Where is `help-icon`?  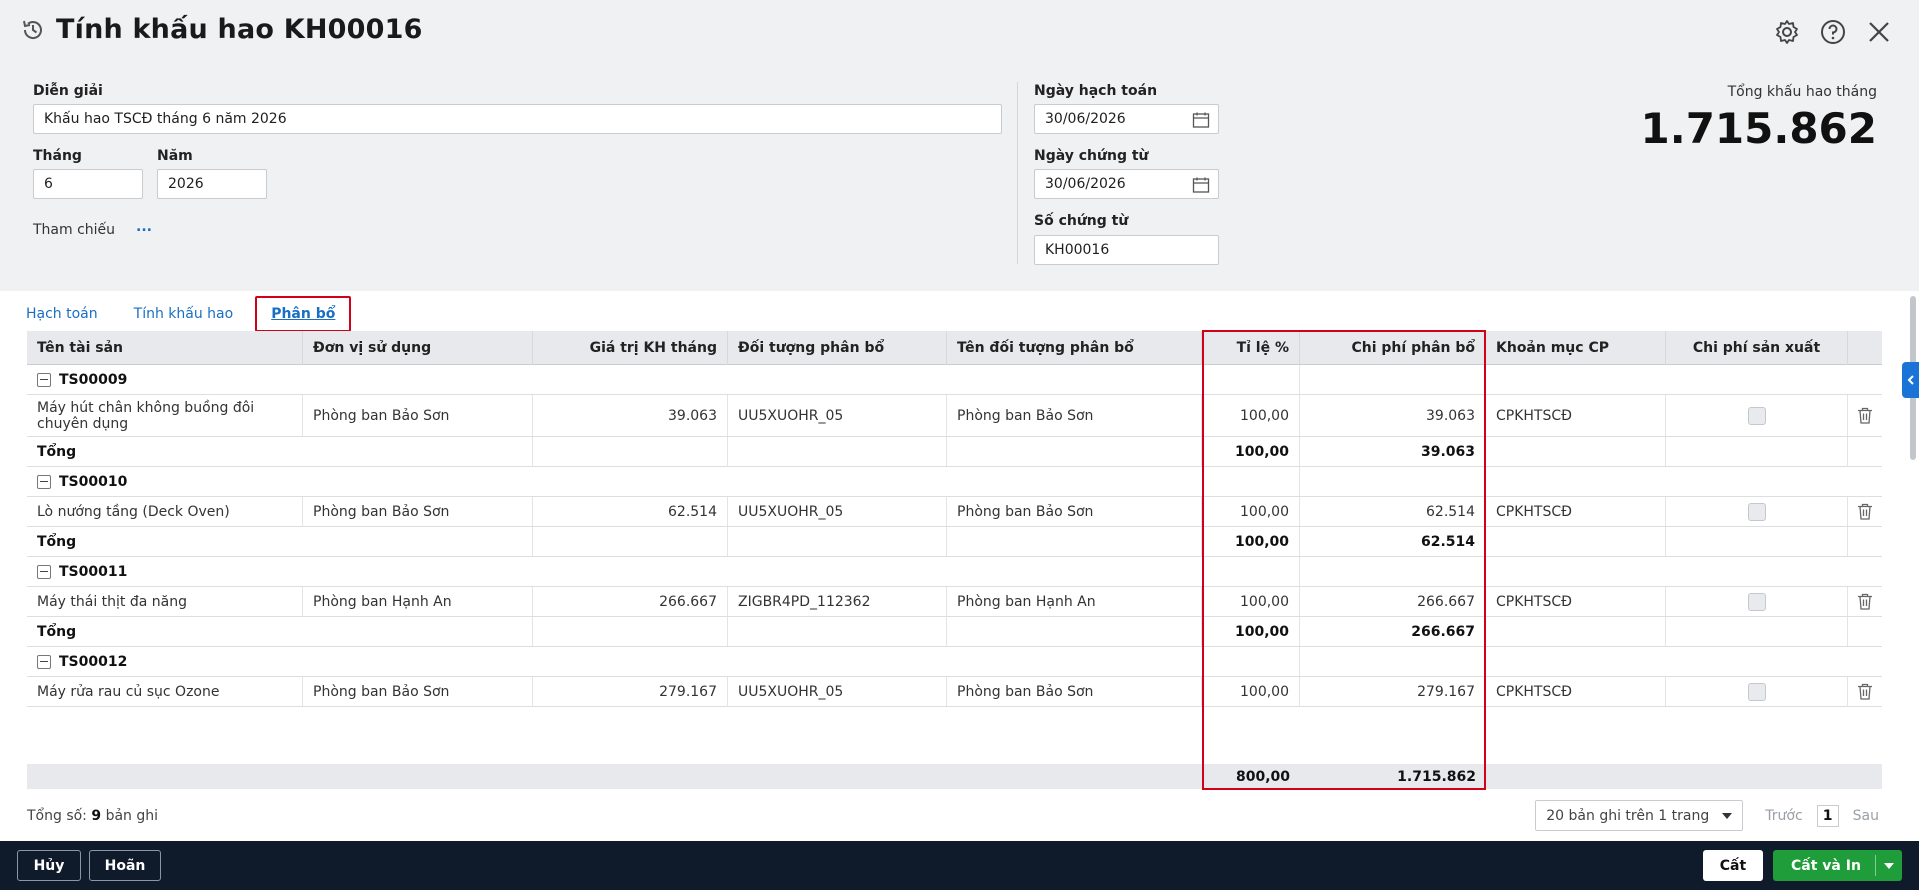
help-icon is located at coordinates (1833, 32).